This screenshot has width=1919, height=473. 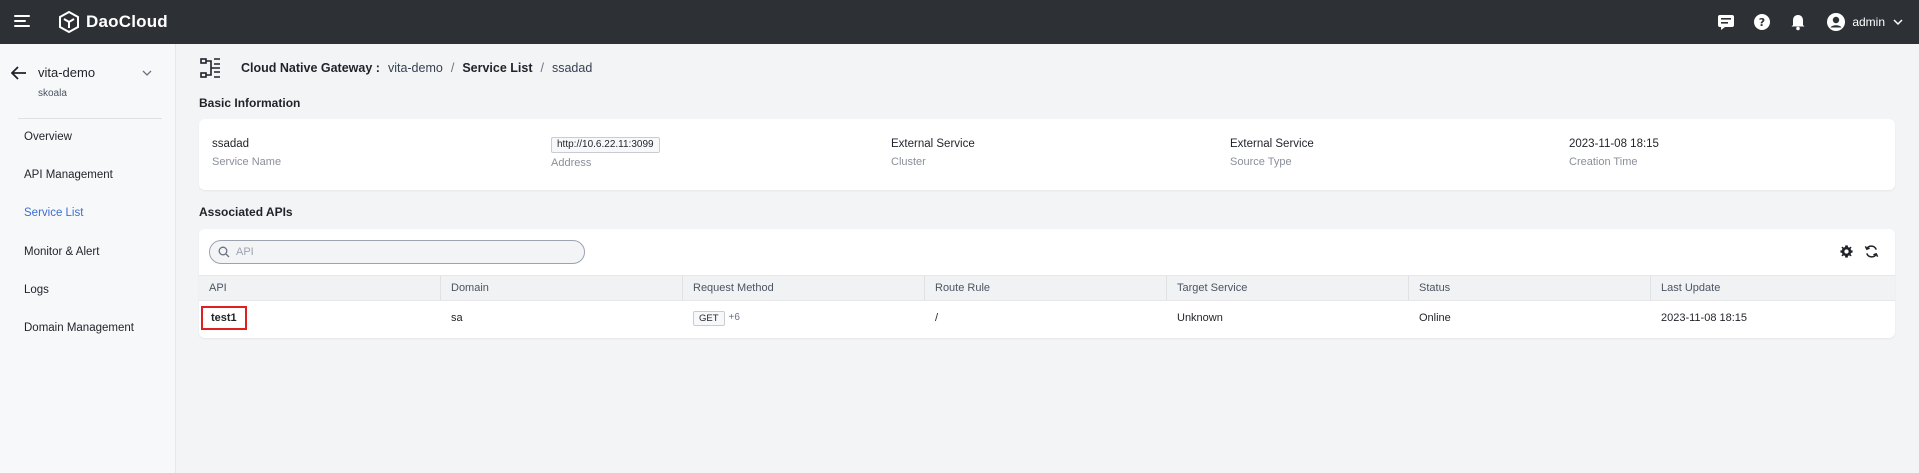 I want to click on settings-gear-icon, so click(x=1846, y=251).